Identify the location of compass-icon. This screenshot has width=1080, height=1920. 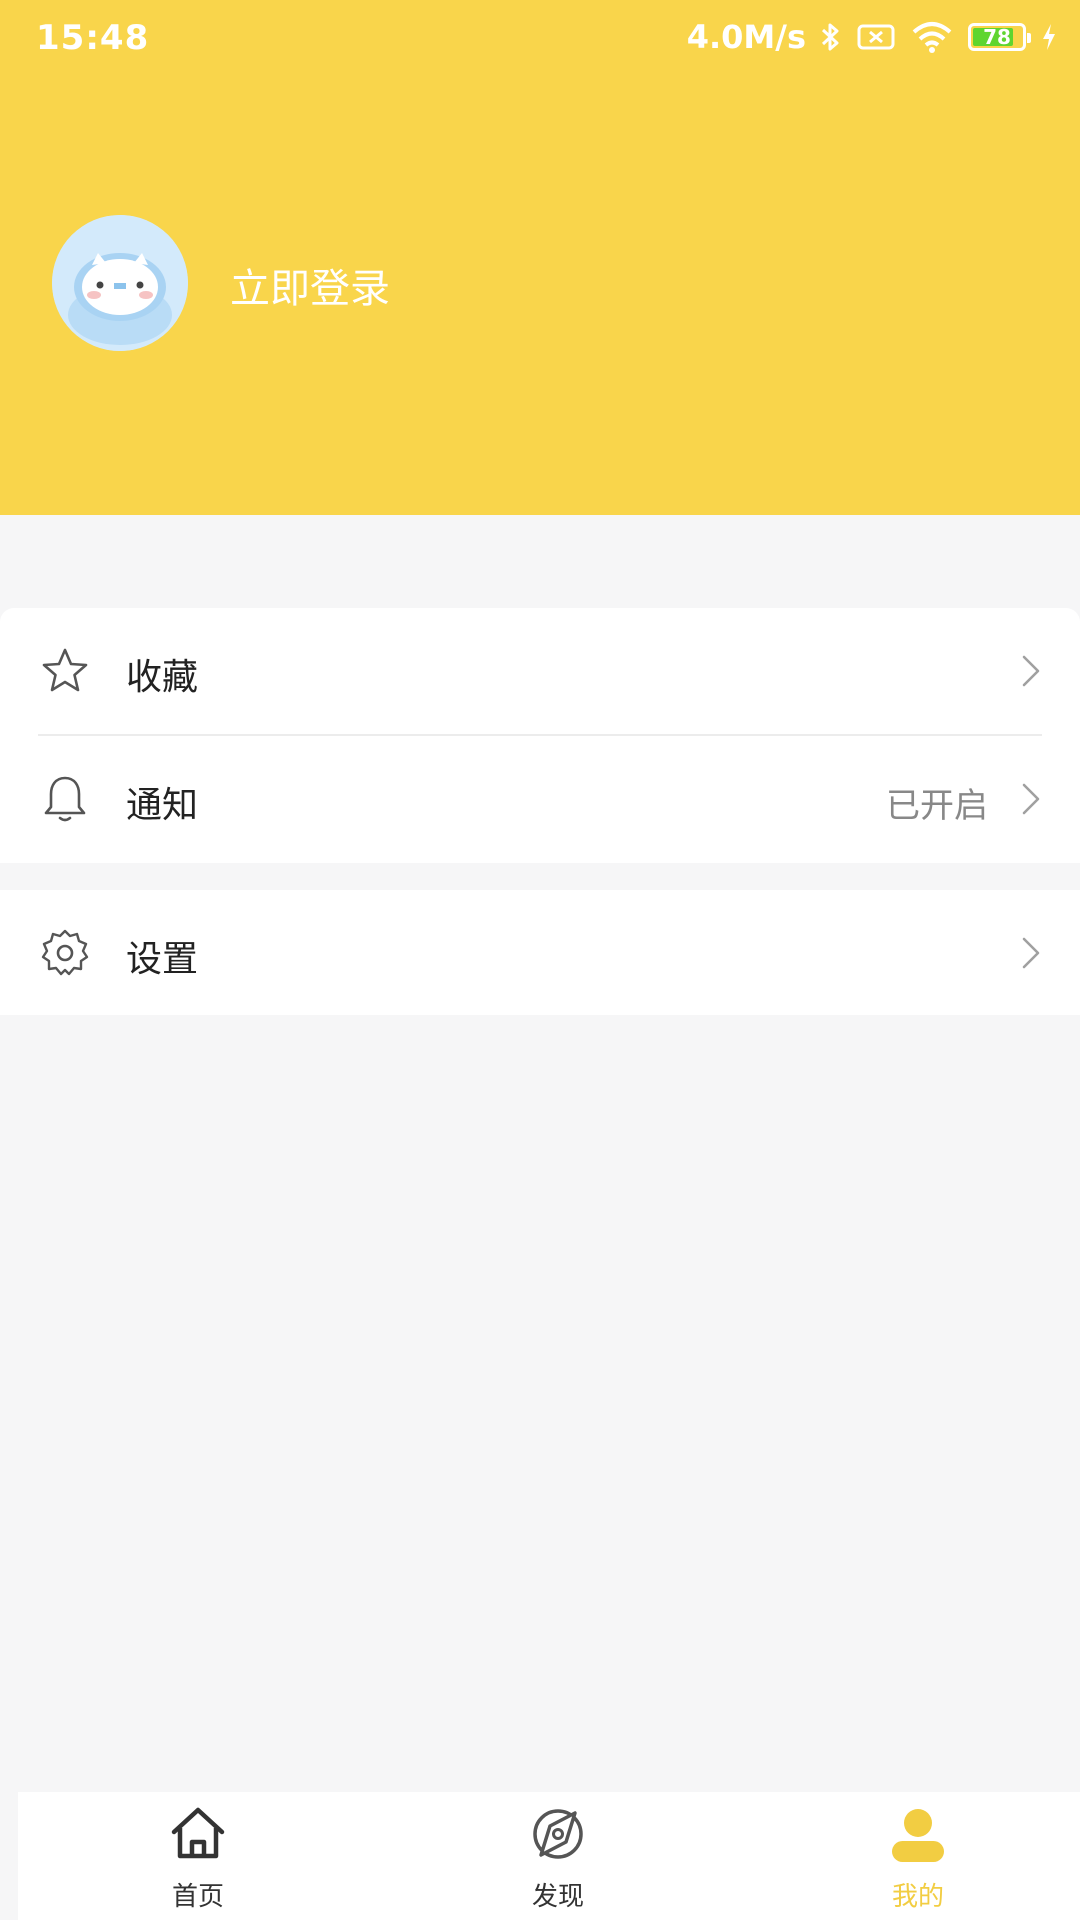
(558, 1834).